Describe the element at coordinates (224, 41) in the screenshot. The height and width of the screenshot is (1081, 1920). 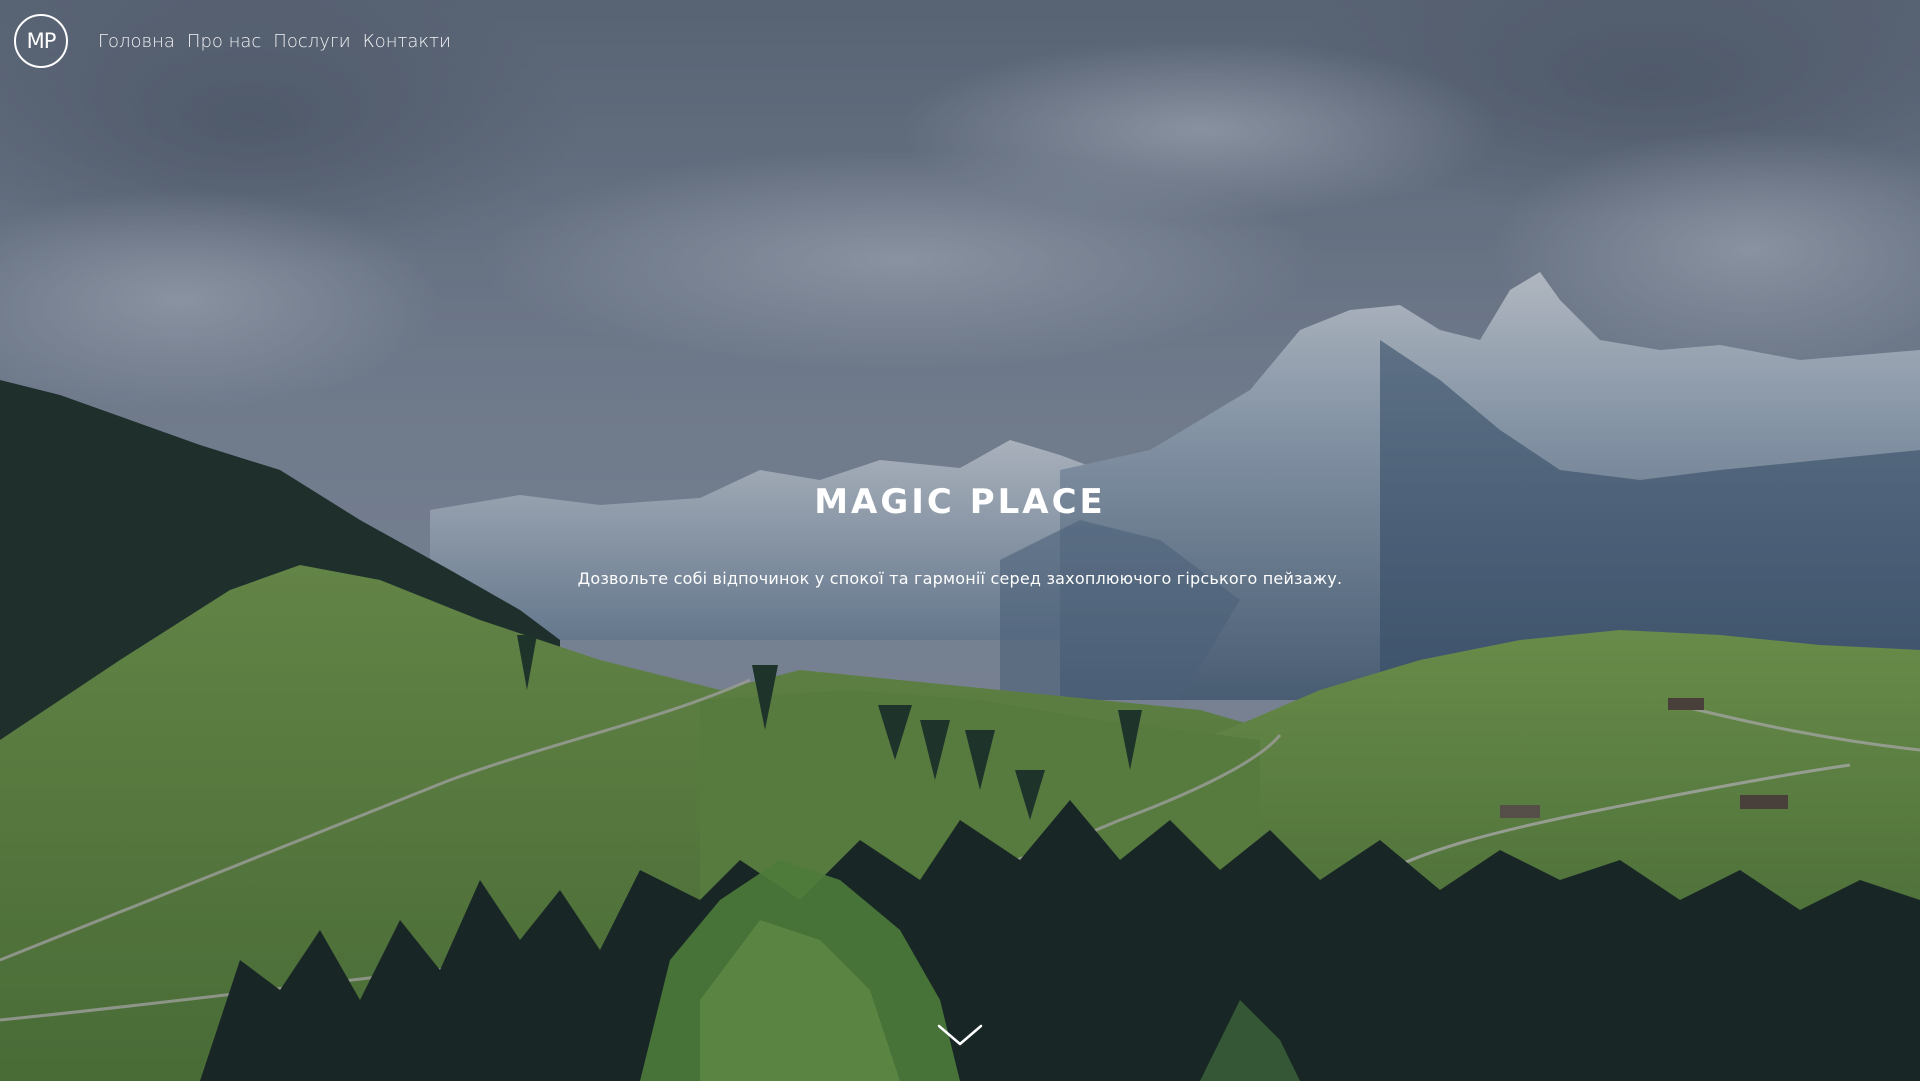
I see `nav-item-about: Про нас` at that location.